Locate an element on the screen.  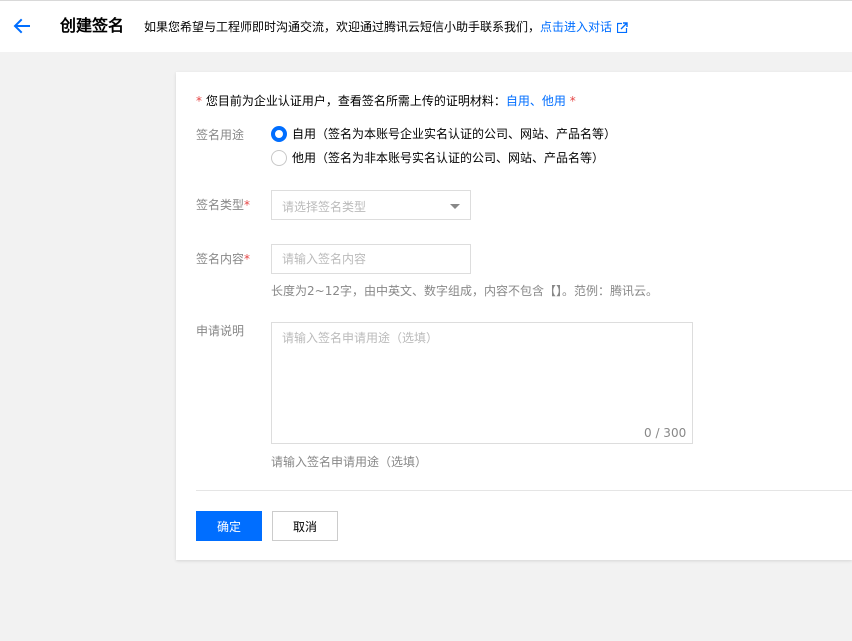
desc-label: 申请说明 is located at coordinates (220, 331).